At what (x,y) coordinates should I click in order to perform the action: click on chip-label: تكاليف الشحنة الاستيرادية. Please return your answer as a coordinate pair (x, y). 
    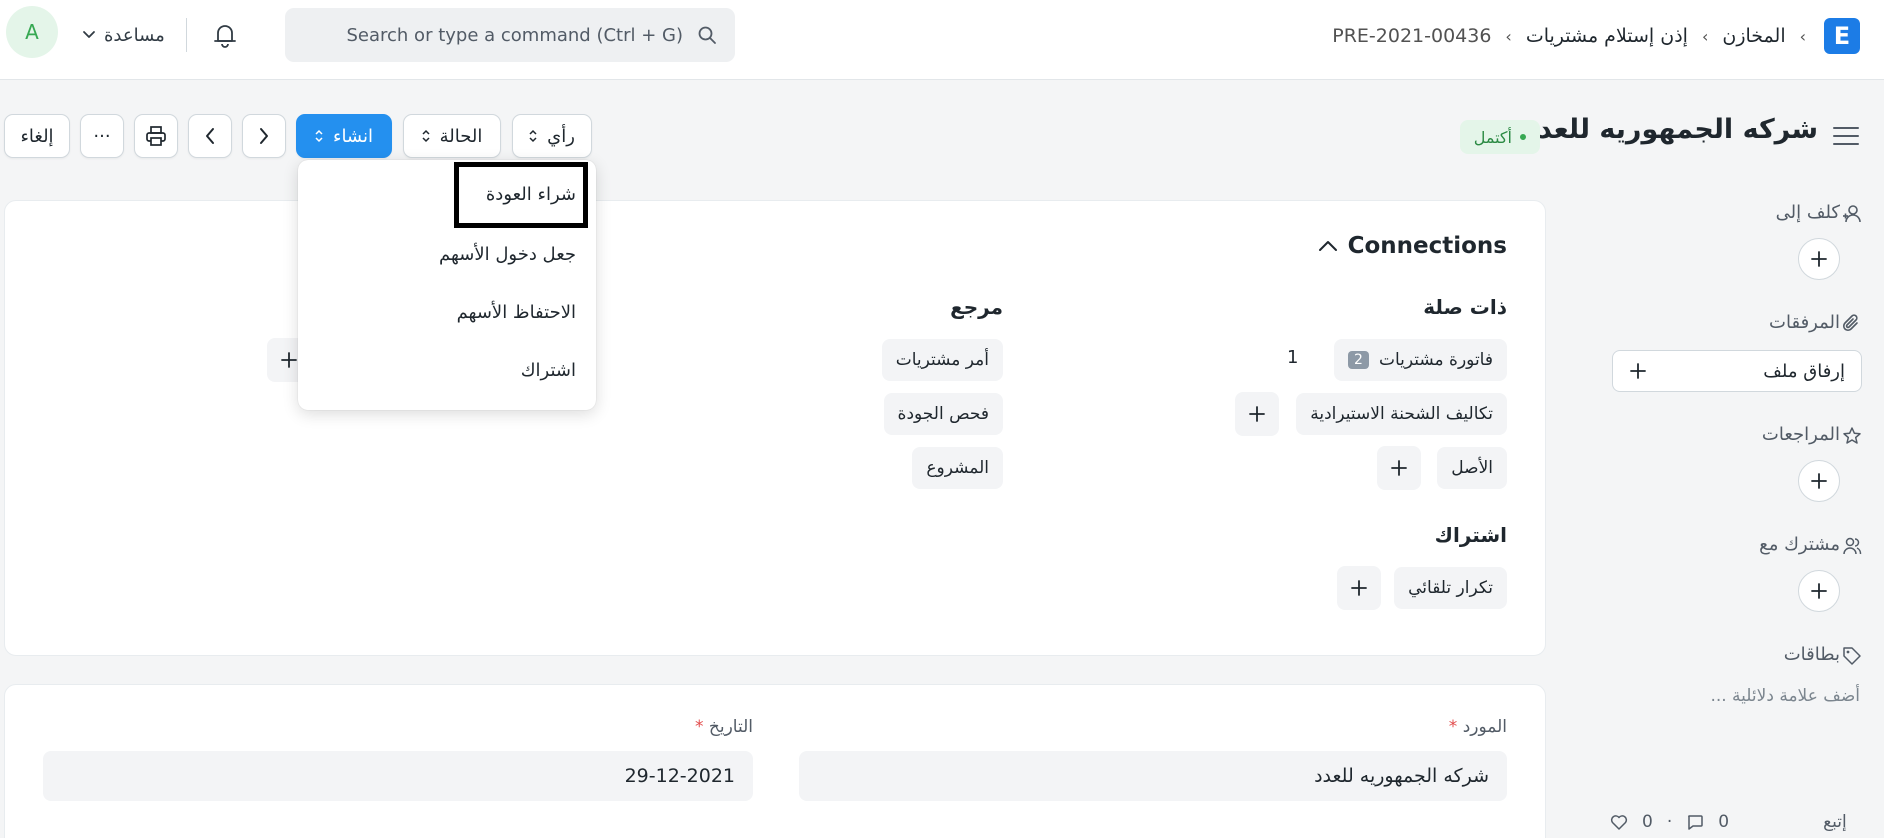
    Looking at the image, I should click on (1401, 414).